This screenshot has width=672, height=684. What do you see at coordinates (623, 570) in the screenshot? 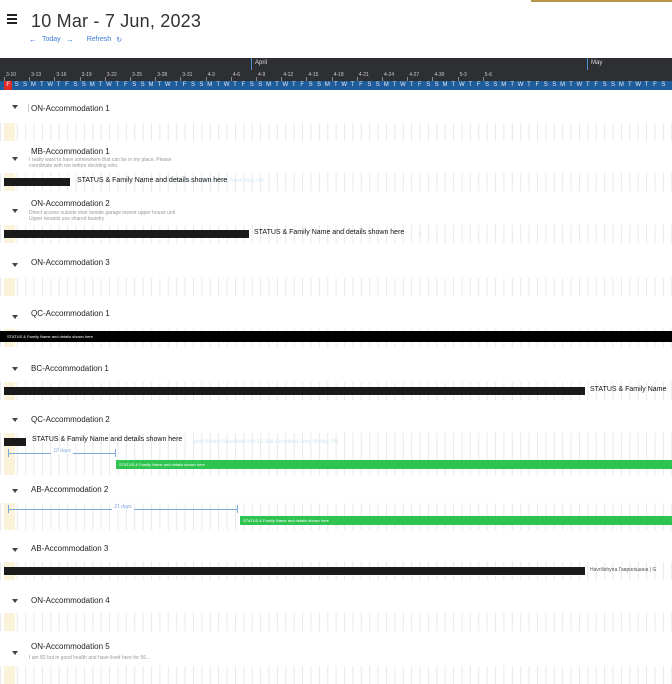
I see `booking-label: Havrilishyna Гаврилішина | G` at bounding box center [623, 570].